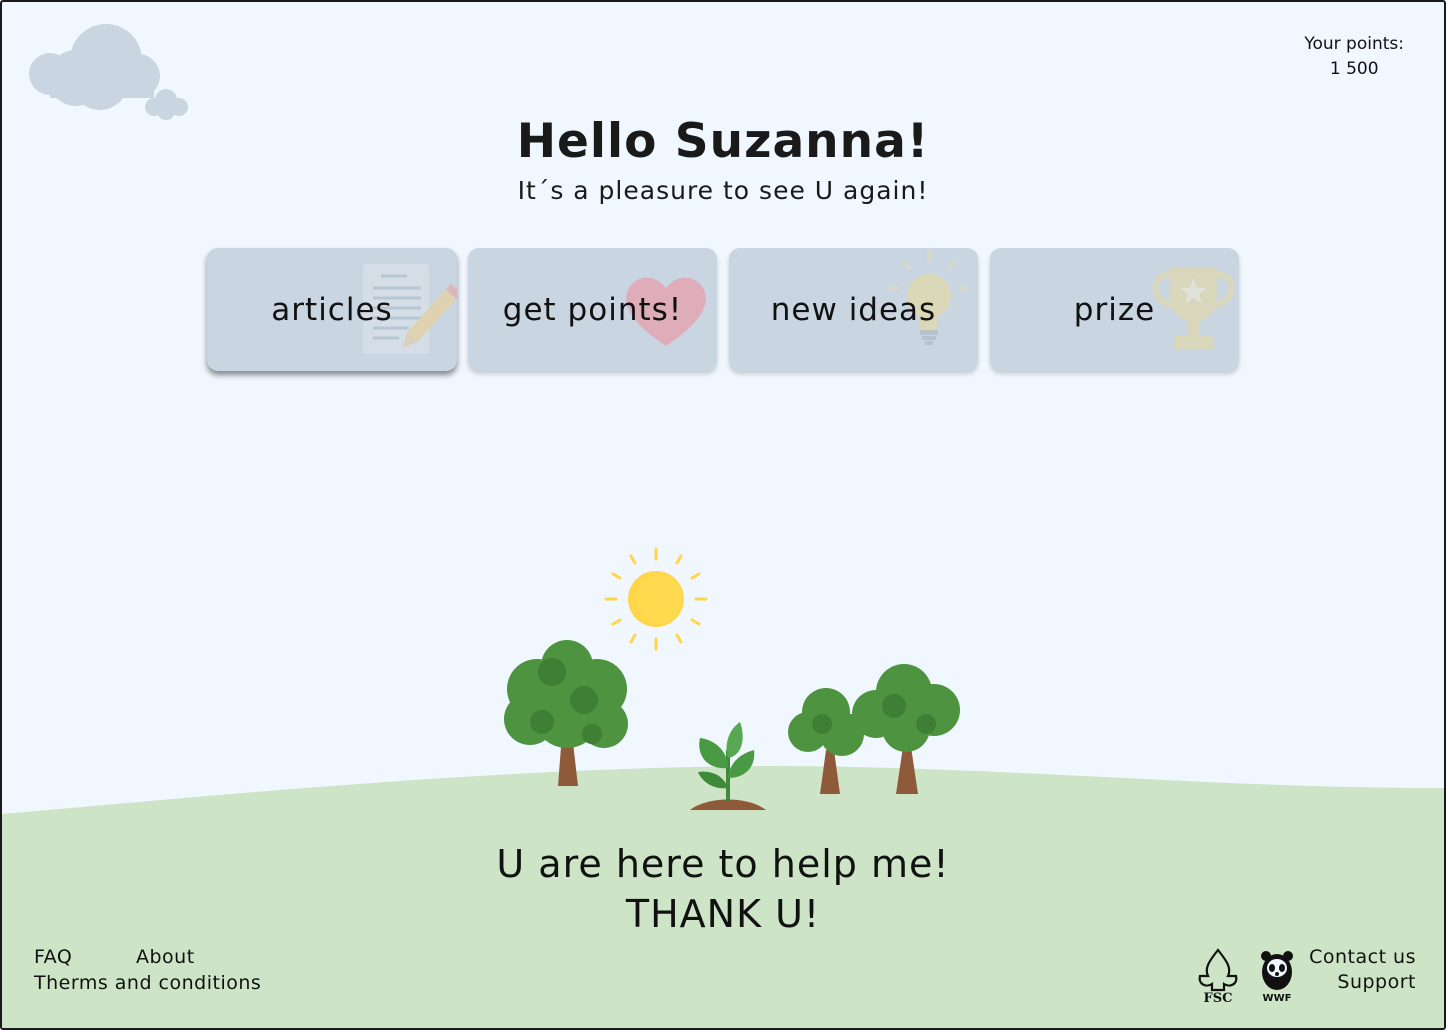 The image size is (1448, 1032). Describe the element at coordinates (165, 957) in the screenshot. I see `about-link: About` at that location.